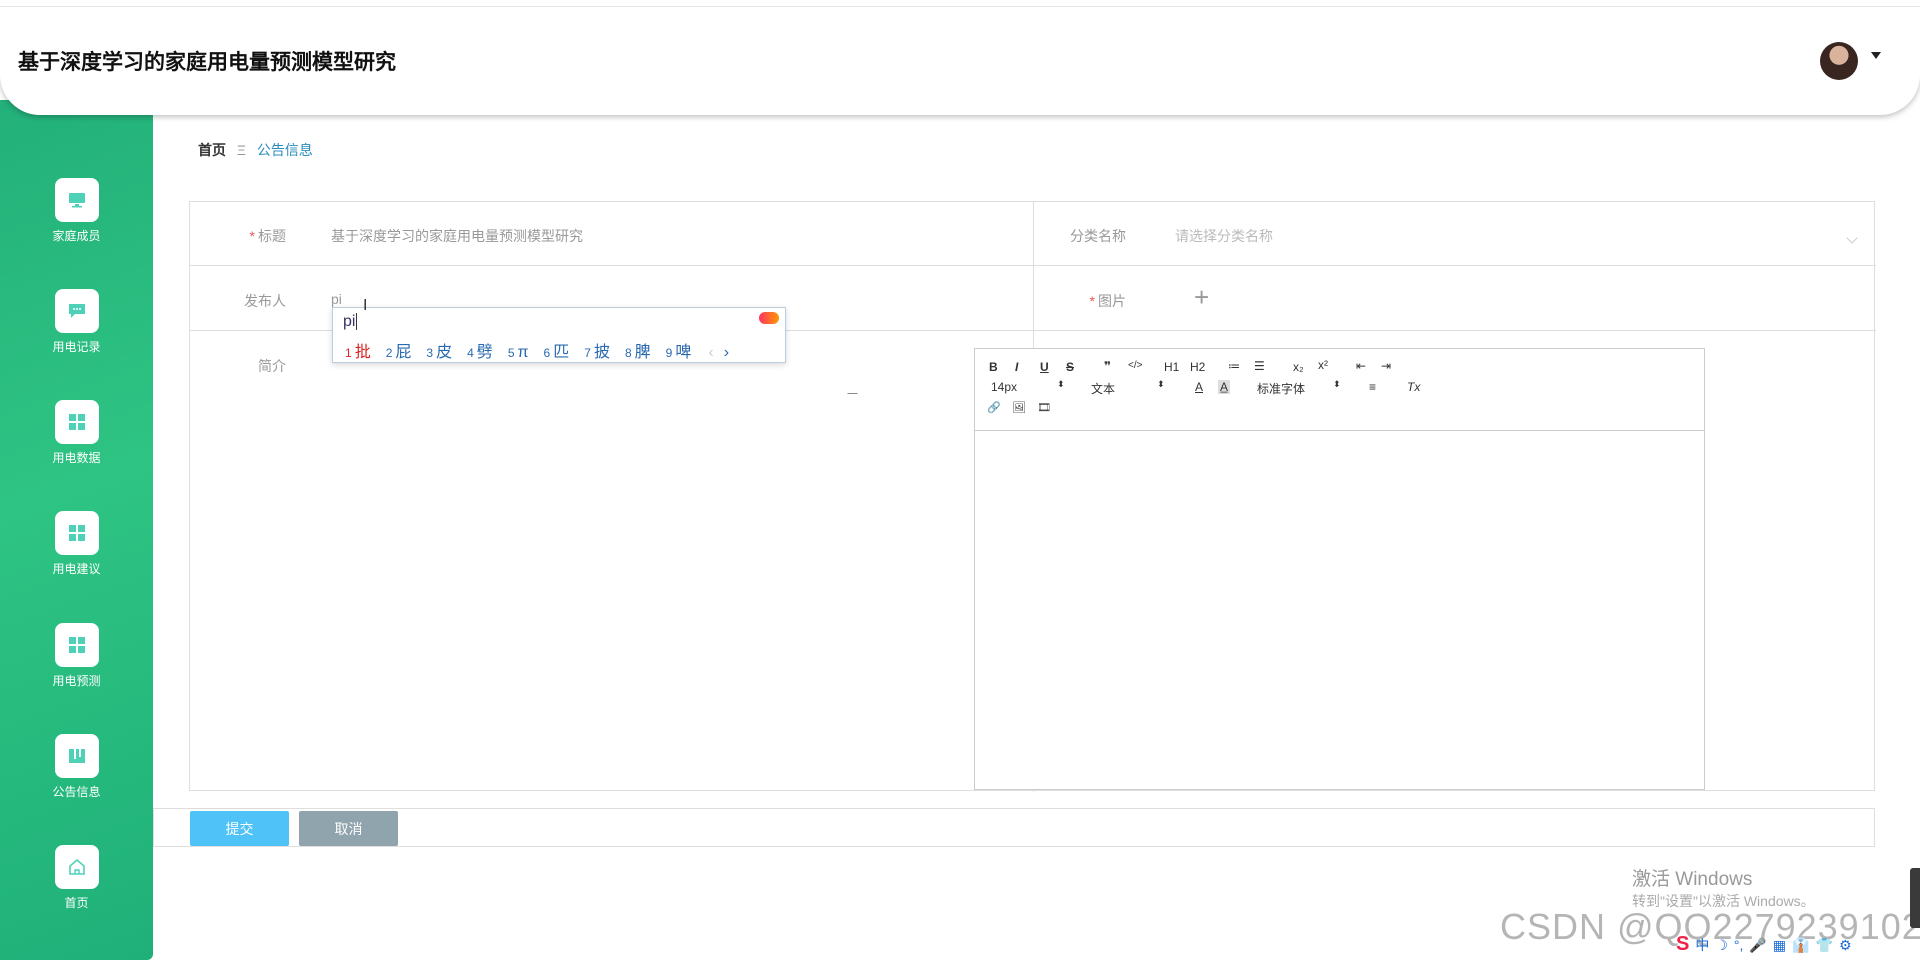 Image resolution: width=1920 pixels, height=960 pixels. Describe the element at coordinates (1413, 387) in the screenshot. I see `clear-format-icon: Tx` at that location.